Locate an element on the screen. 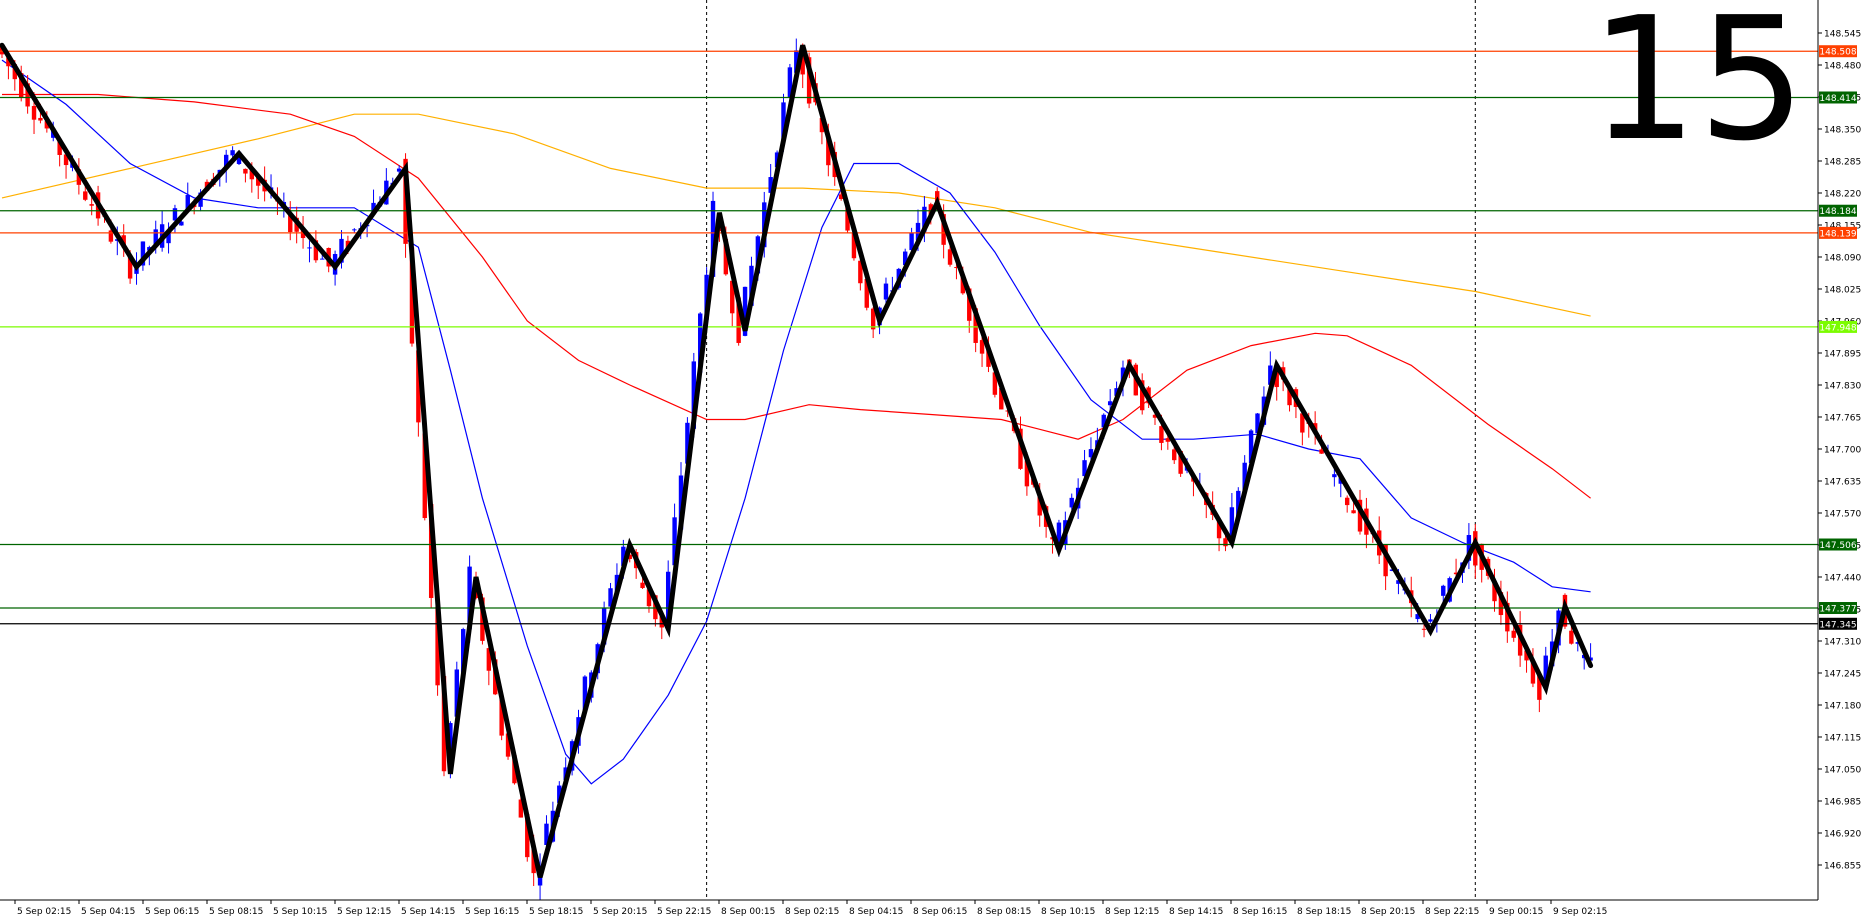  y-tick-label: 147.180 is located at coordinates (1842, 707).